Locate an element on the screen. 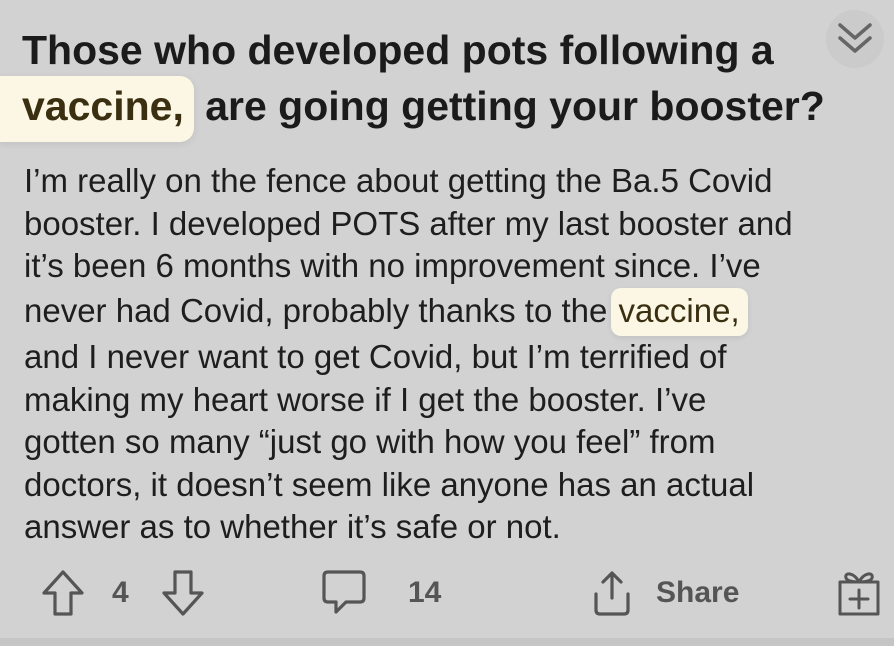  title-highlight: vaccine, is located at coordinates (97, 109).